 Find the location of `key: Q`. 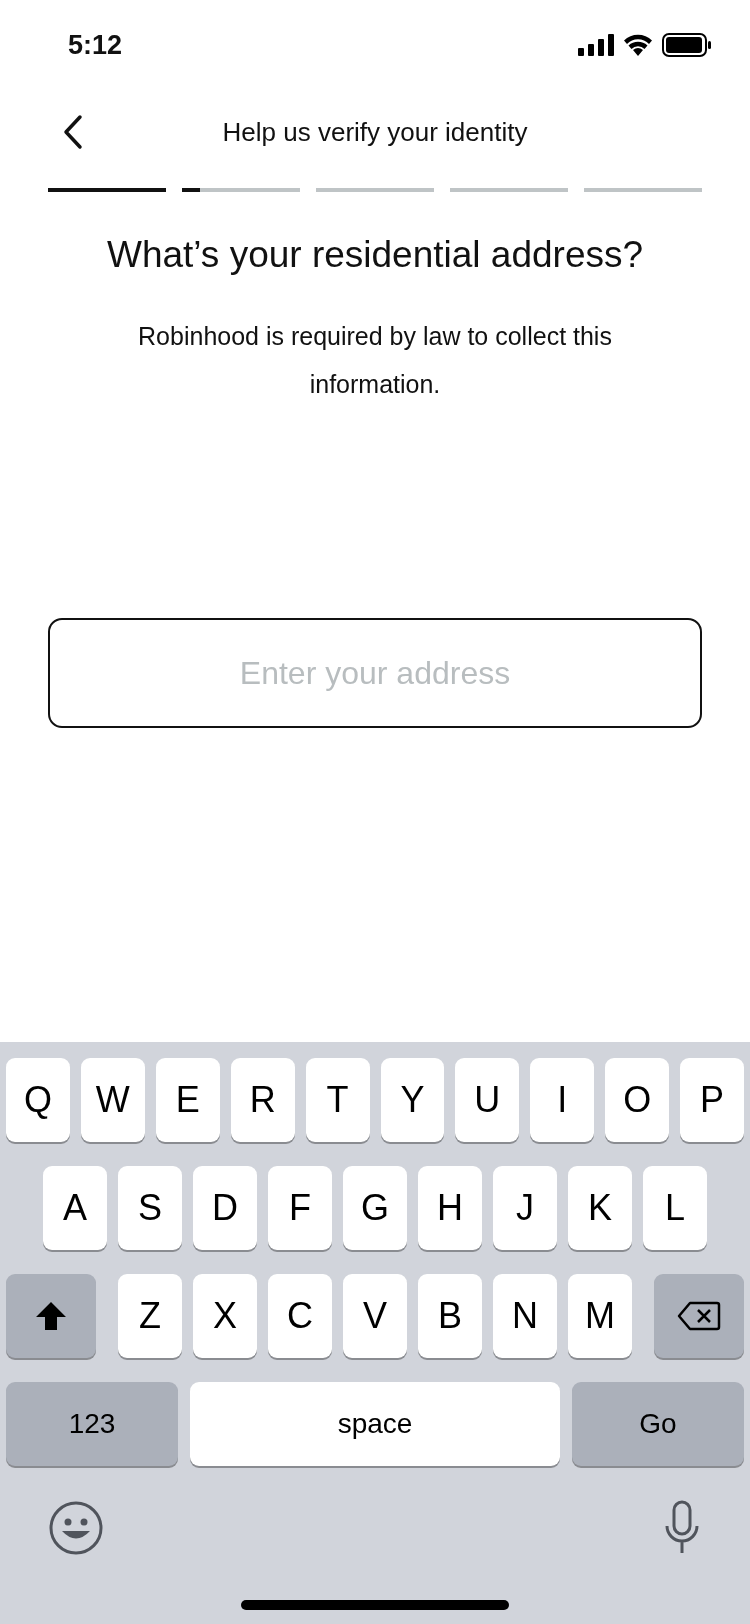

key: Q is located at coordinates (37, 1100).